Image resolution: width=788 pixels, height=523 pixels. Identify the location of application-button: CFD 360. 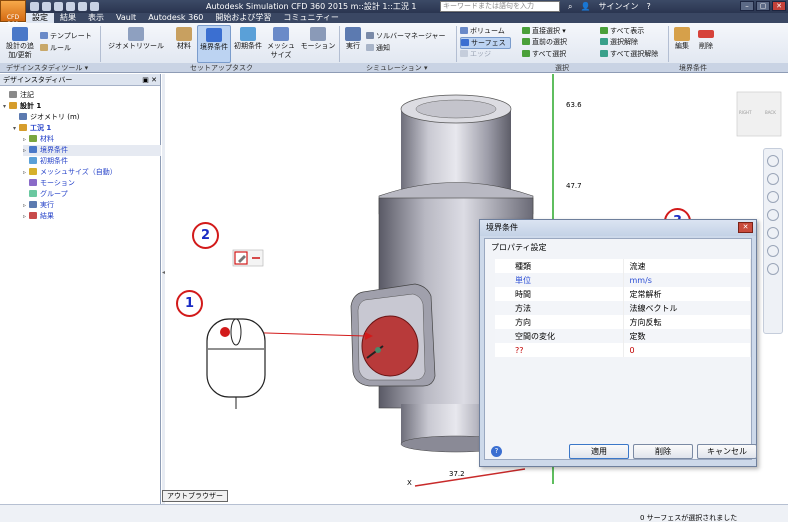
(13, 14).